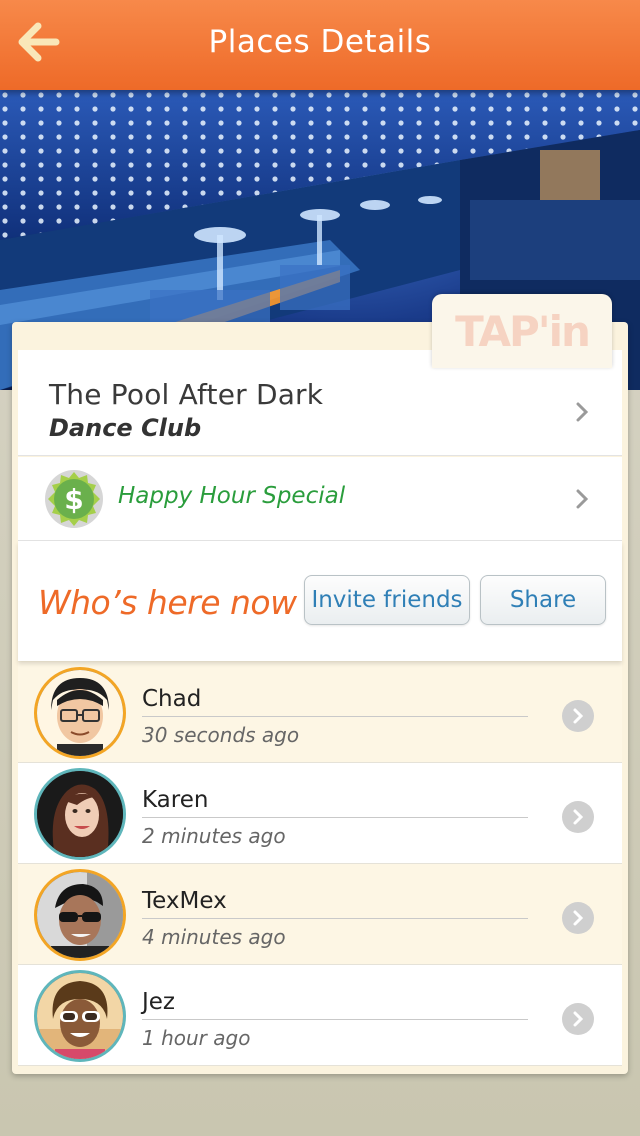 This screenshot has width=640, height=1136. Describe the element at coordinates (186, 394) in the screenshot. I see `place-name: The Pool After Dark` at that location.